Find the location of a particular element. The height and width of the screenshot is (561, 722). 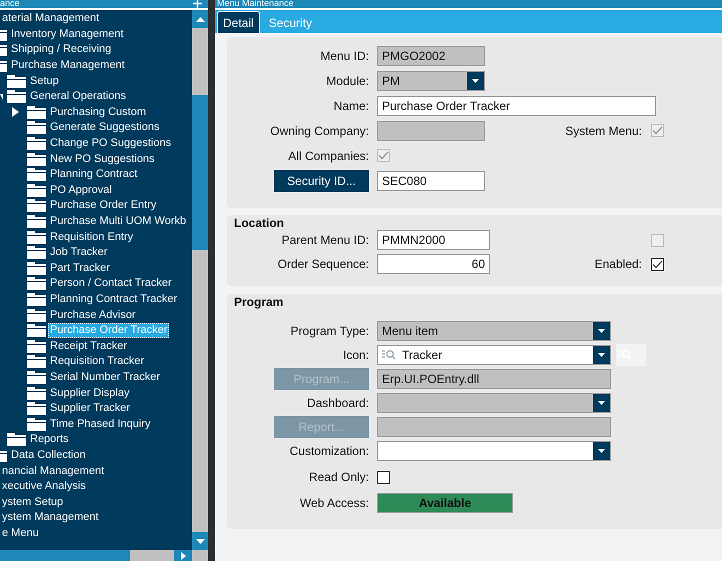

tree-item: Receipt Tracker is located at coordinates (89, 346).